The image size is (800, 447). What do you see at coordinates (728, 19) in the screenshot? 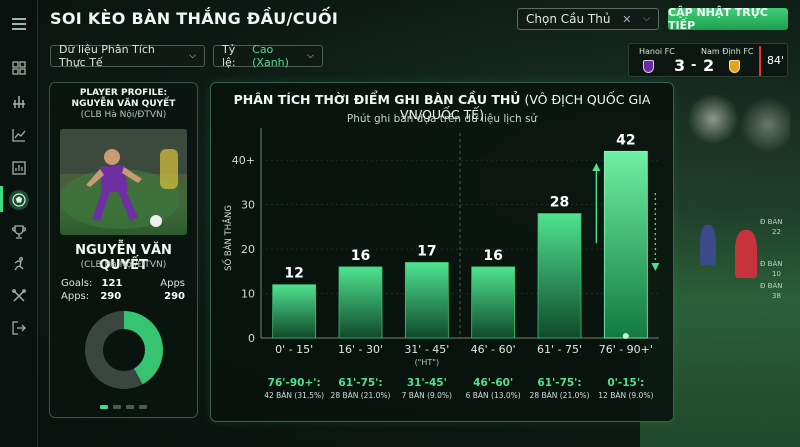
I see `live-update-button: CẬP NHẬT TRỰC TIẾP` at bounding box center [728, 19].